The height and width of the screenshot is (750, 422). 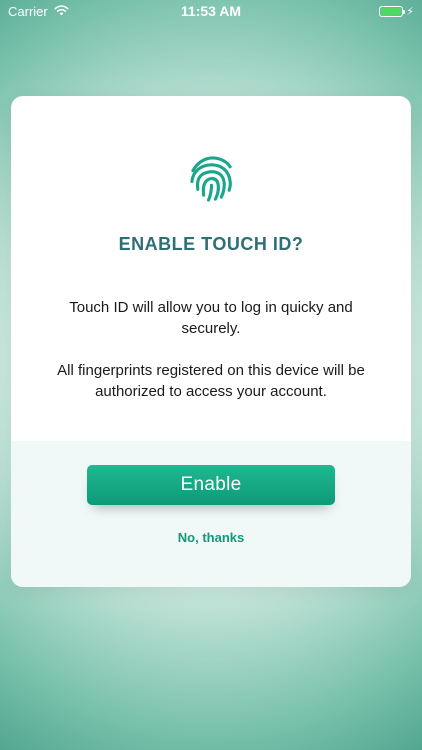 What do you see at coordinates (61, 11) in the screenshot?
I see `wifi-icon` at bounding box center [61, 11].